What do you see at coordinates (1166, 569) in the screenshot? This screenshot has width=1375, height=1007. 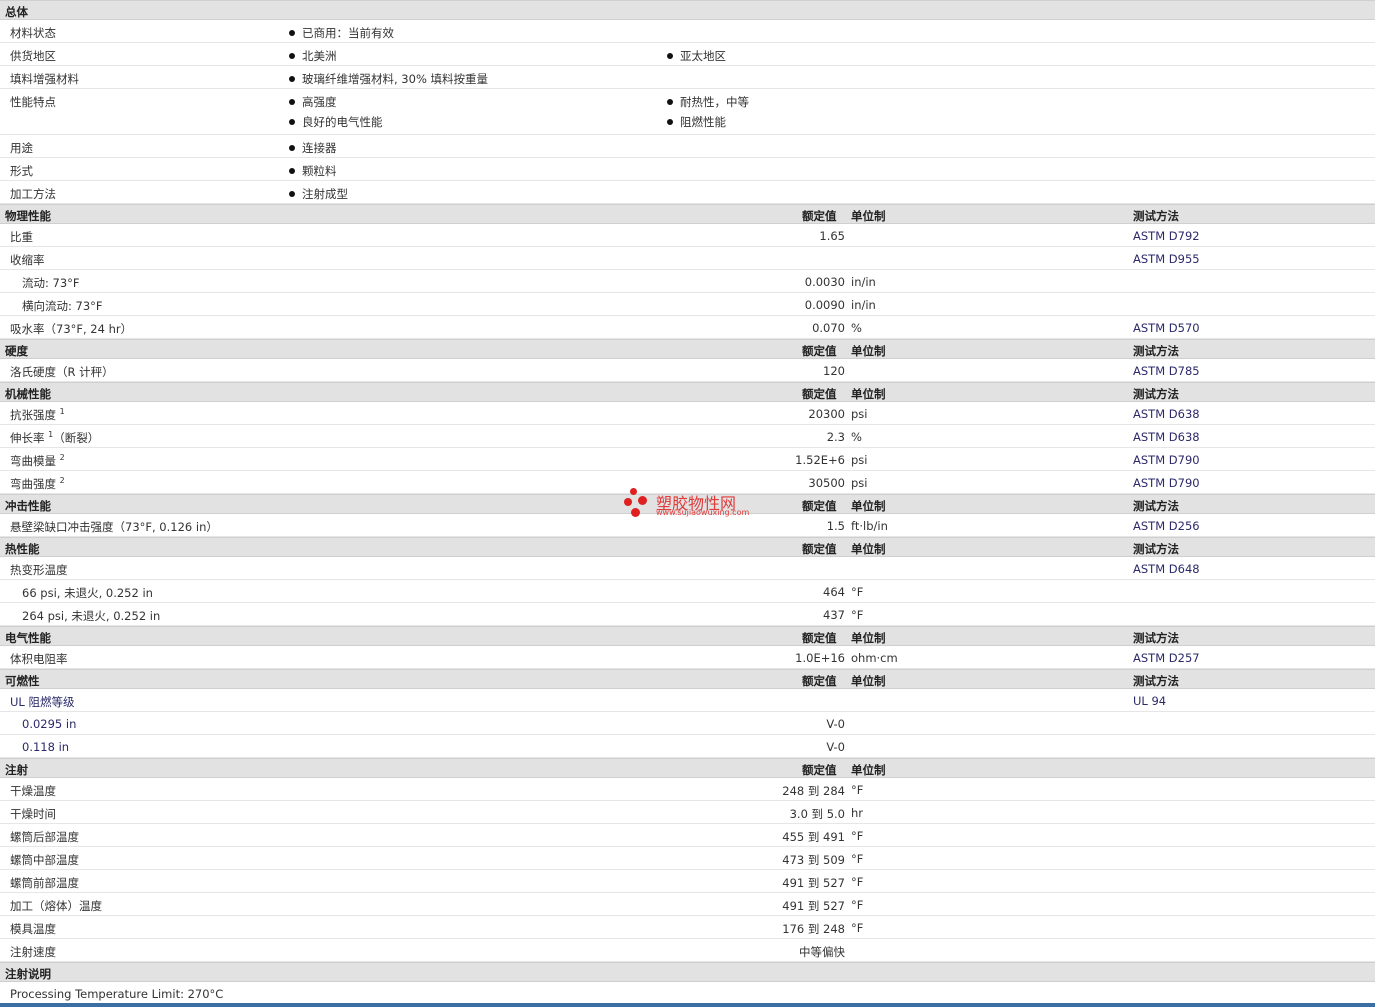 I see `test-method: ASTM D648` at bounding box center [1166, 569].